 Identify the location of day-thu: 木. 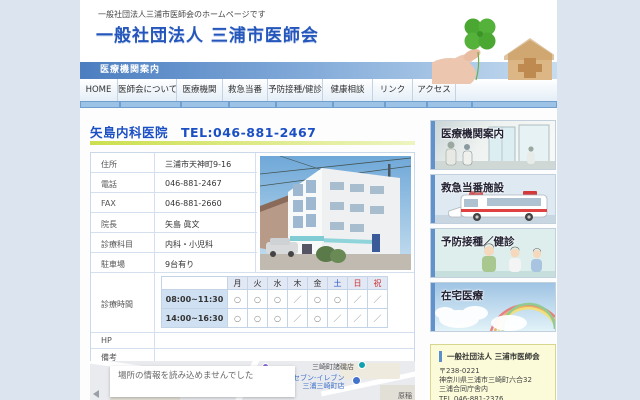
(297, 283).